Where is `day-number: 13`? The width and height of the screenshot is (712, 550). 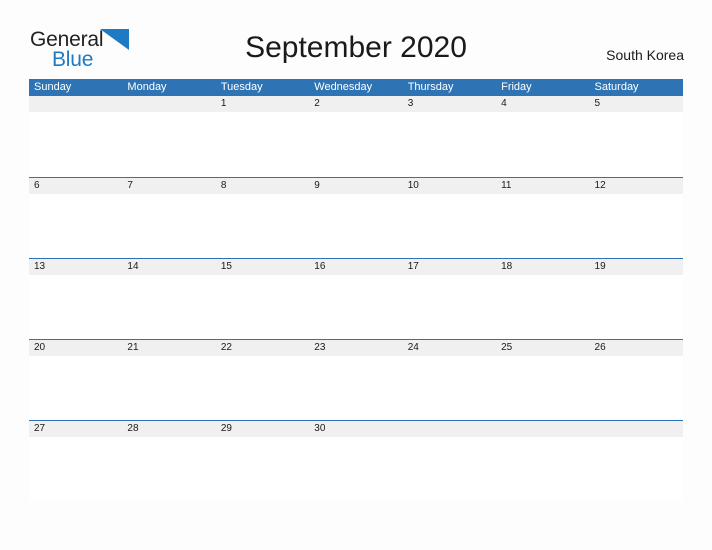
day-number: 13 is located at coordinates (40, 266).